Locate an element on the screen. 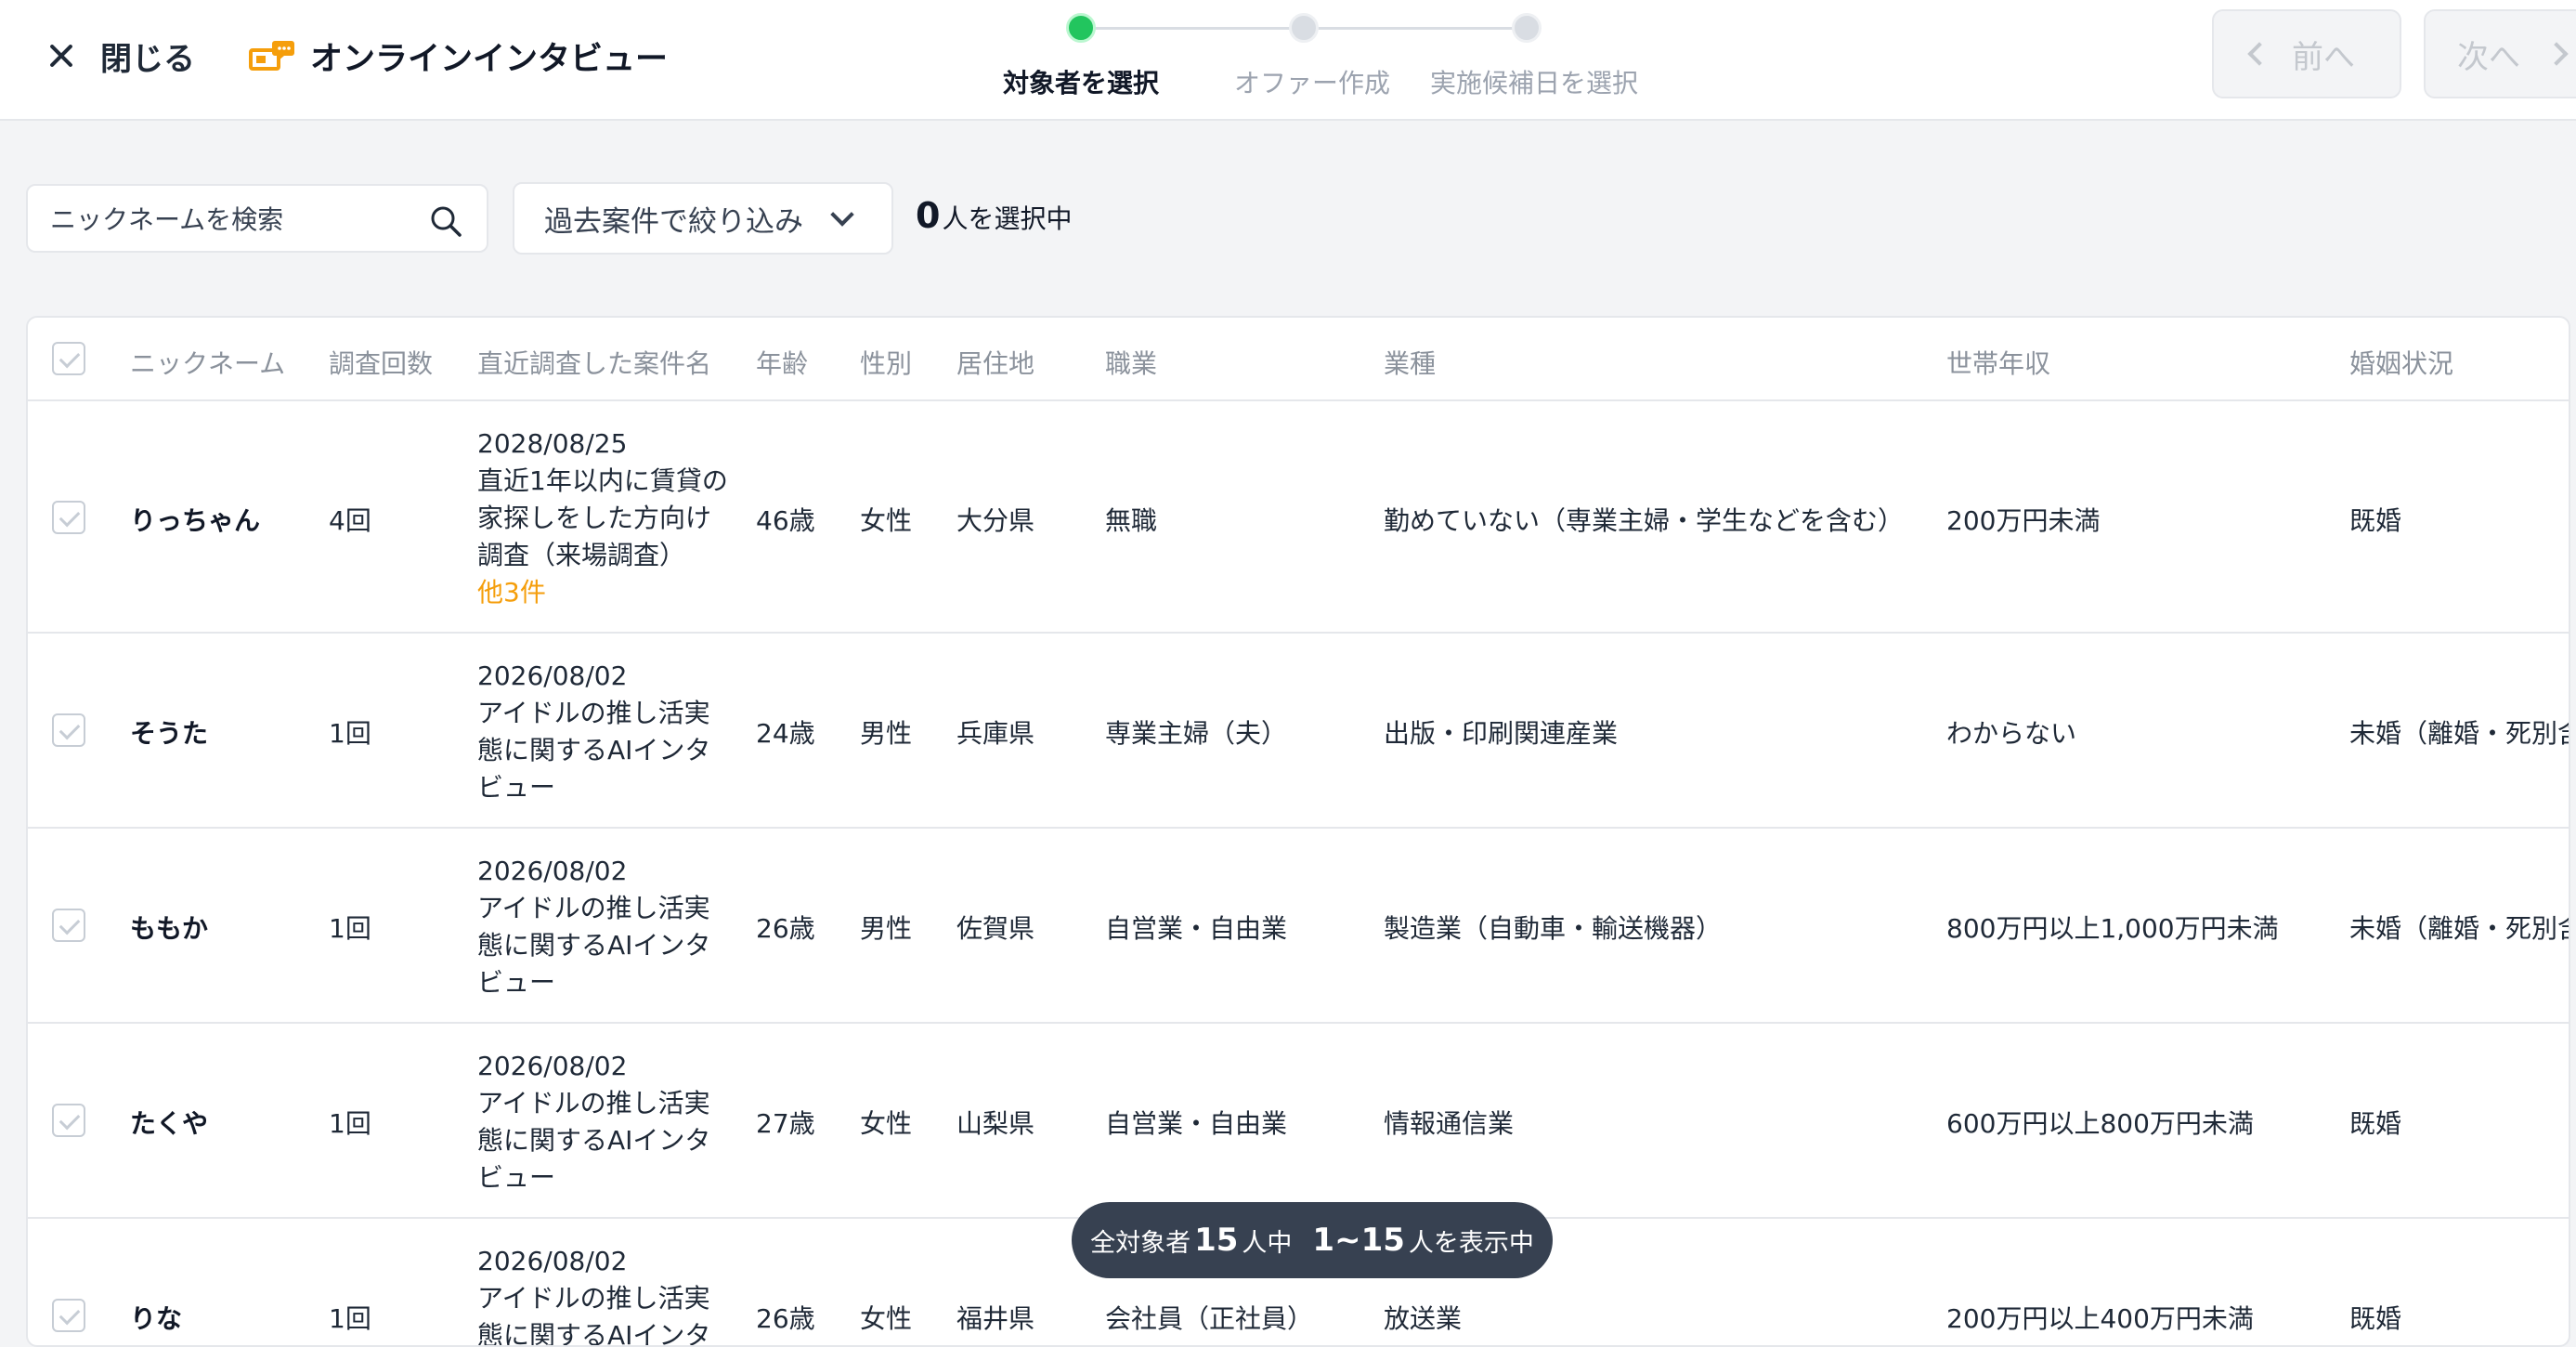 The image size is (2576, 1347). search-icon is located at coordinates (446, 221).